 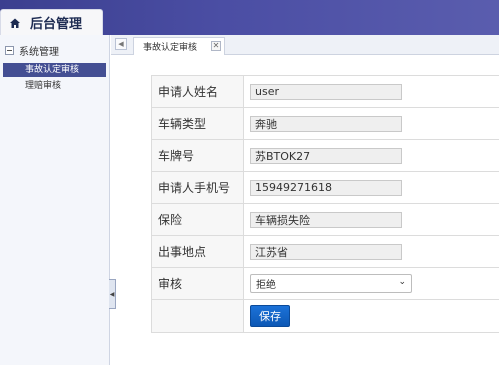 I want to click on field-label: 出事地点, so click(x=197, y=251).